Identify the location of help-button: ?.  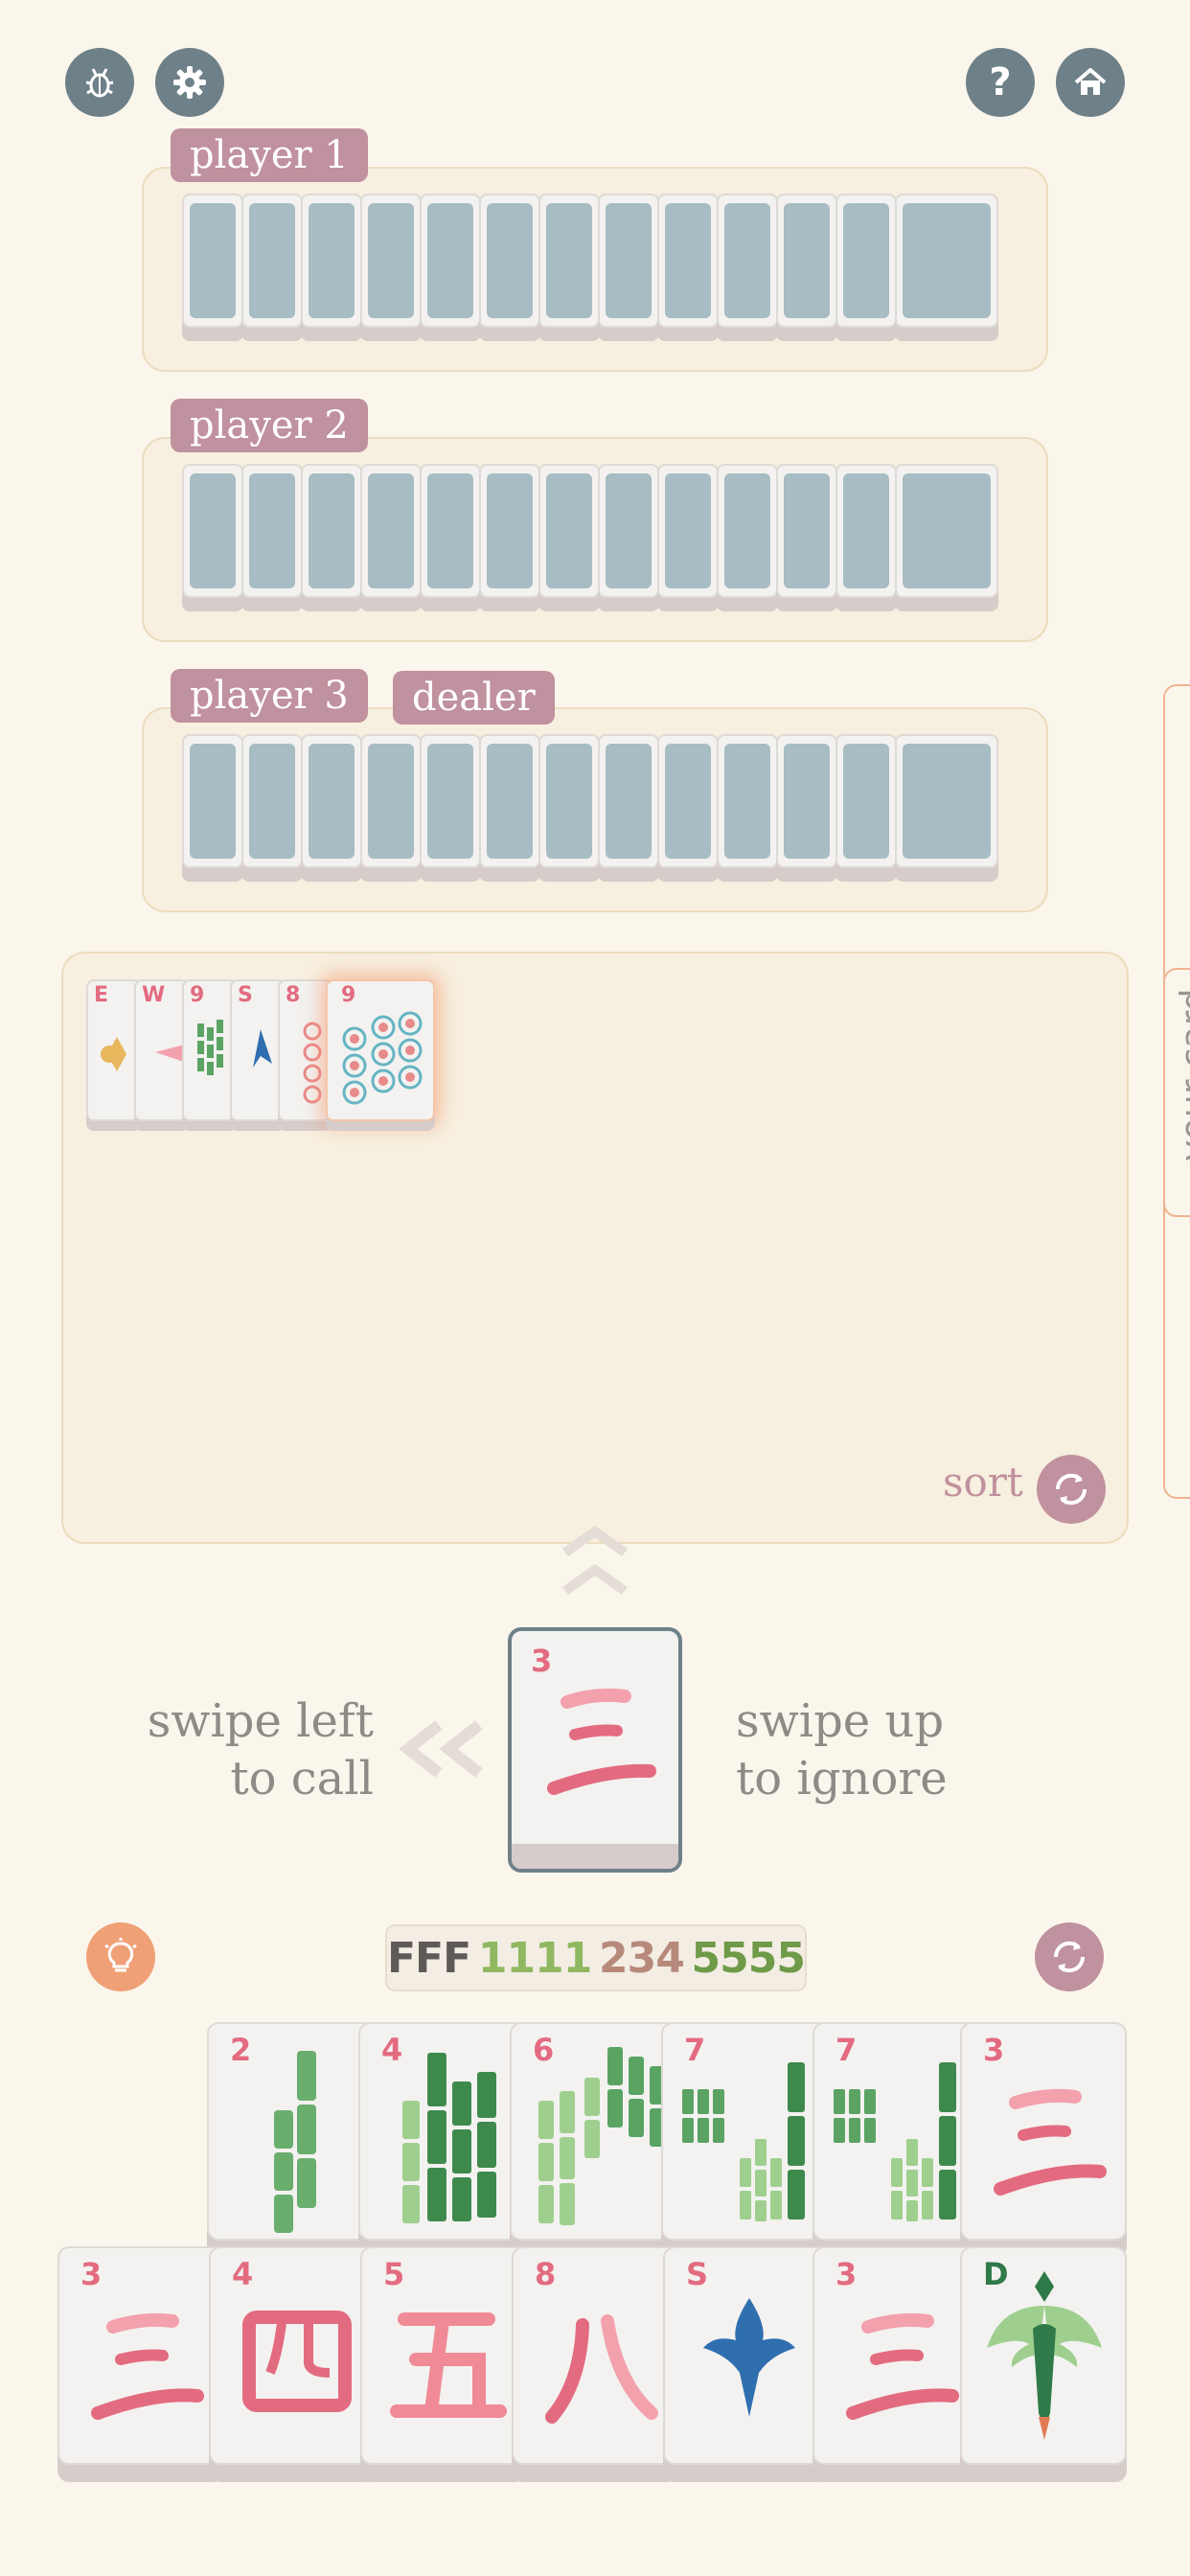
(1001, 82).